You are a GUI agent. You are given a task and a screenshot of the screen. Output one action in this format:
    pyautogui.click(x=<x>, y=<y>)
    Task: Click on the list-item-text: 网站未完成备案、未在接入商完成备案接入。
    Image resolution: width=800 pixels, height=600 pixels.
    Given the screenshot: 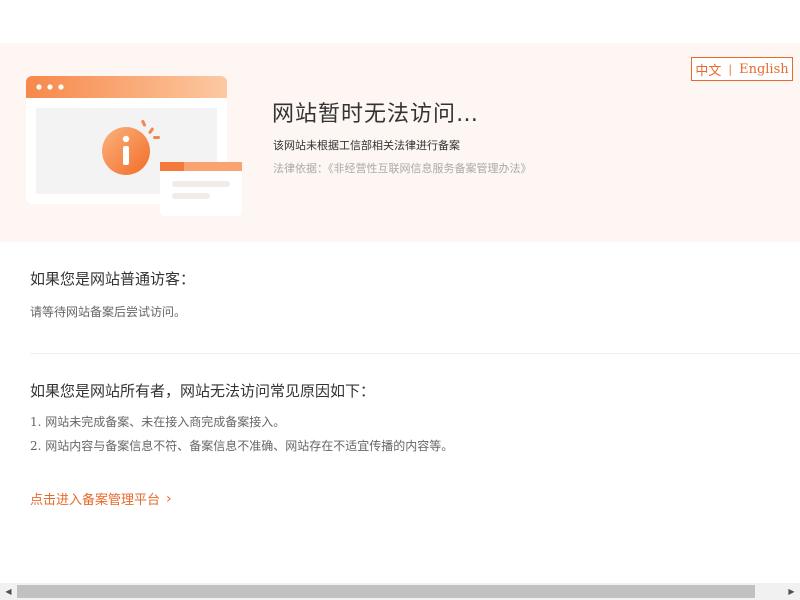 What is the action you would take?
    pyautogui.click(x=165, y=422)
    